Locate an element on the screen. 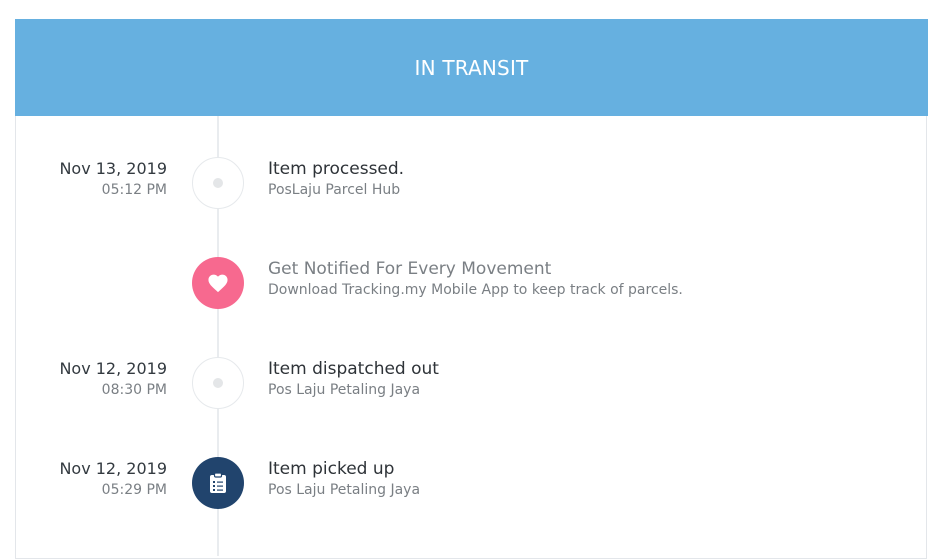 The image size is (950, 559). event-time: 08:30 PM is located at coordinates (134, 390).